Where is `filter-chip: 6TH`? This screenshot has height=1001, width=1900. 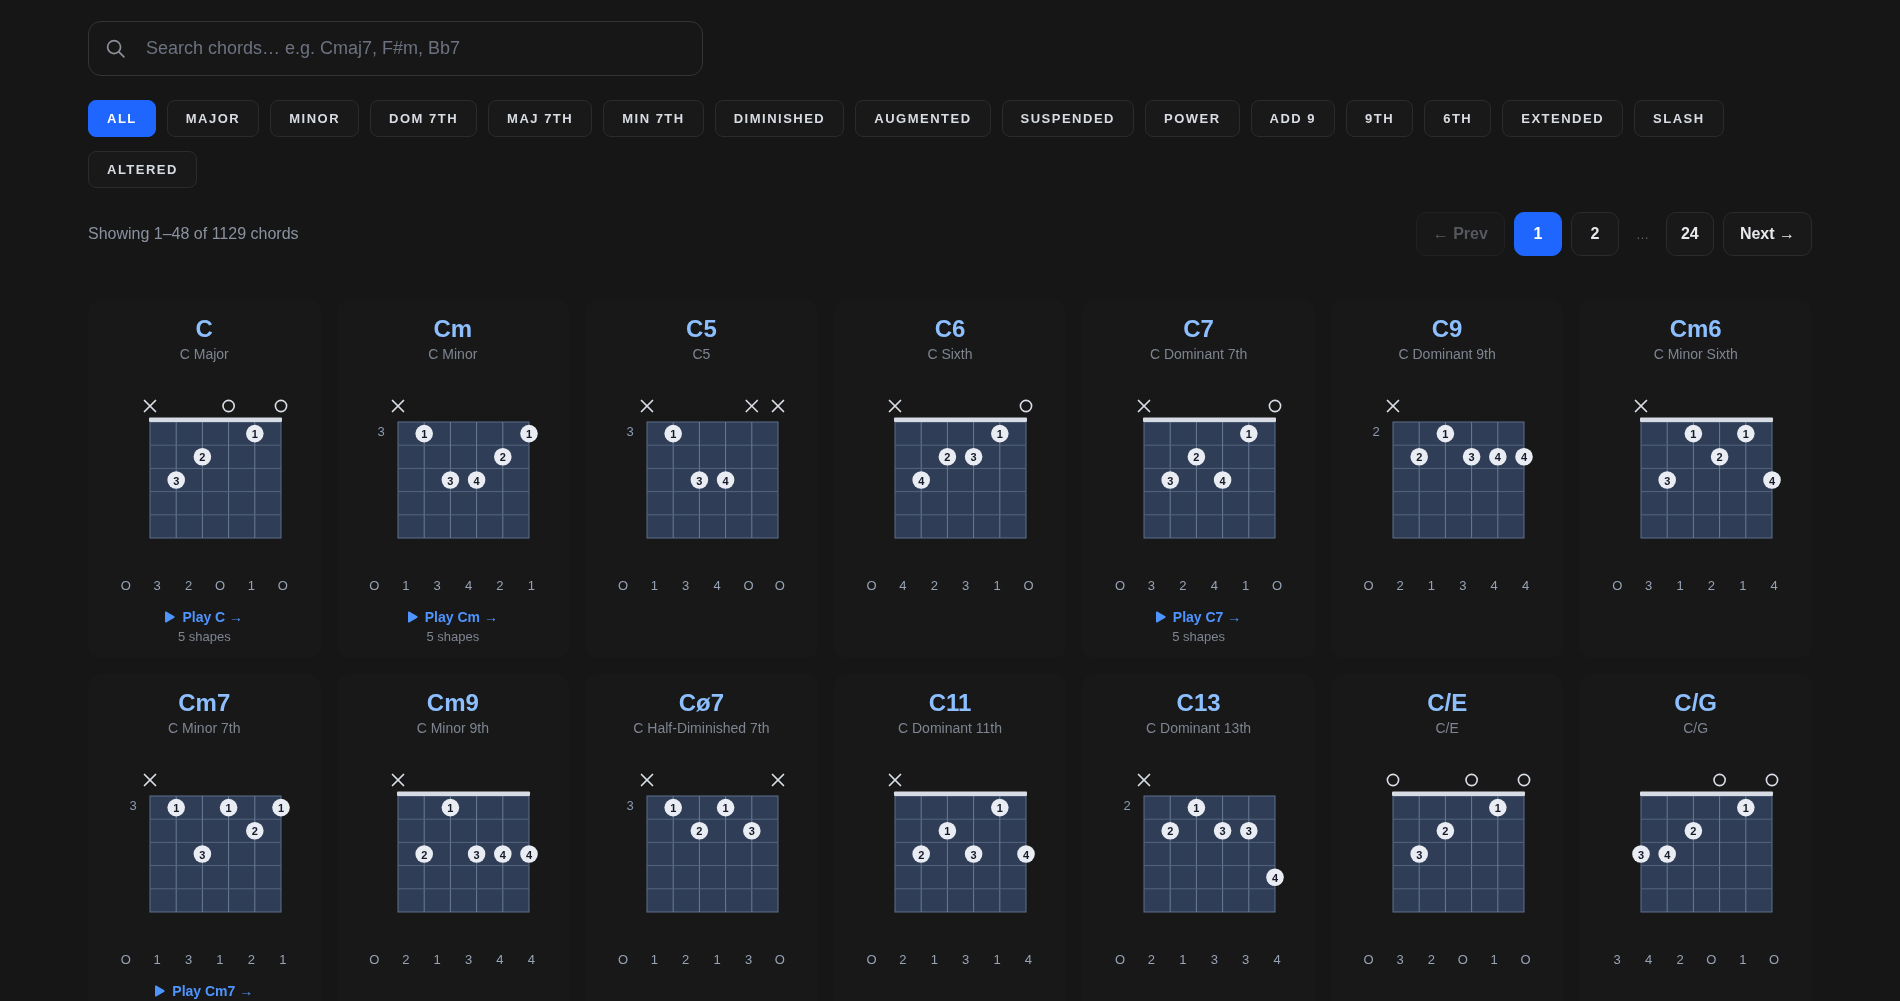 filter-chip: 6TH is located at coordinates (1458, 118).